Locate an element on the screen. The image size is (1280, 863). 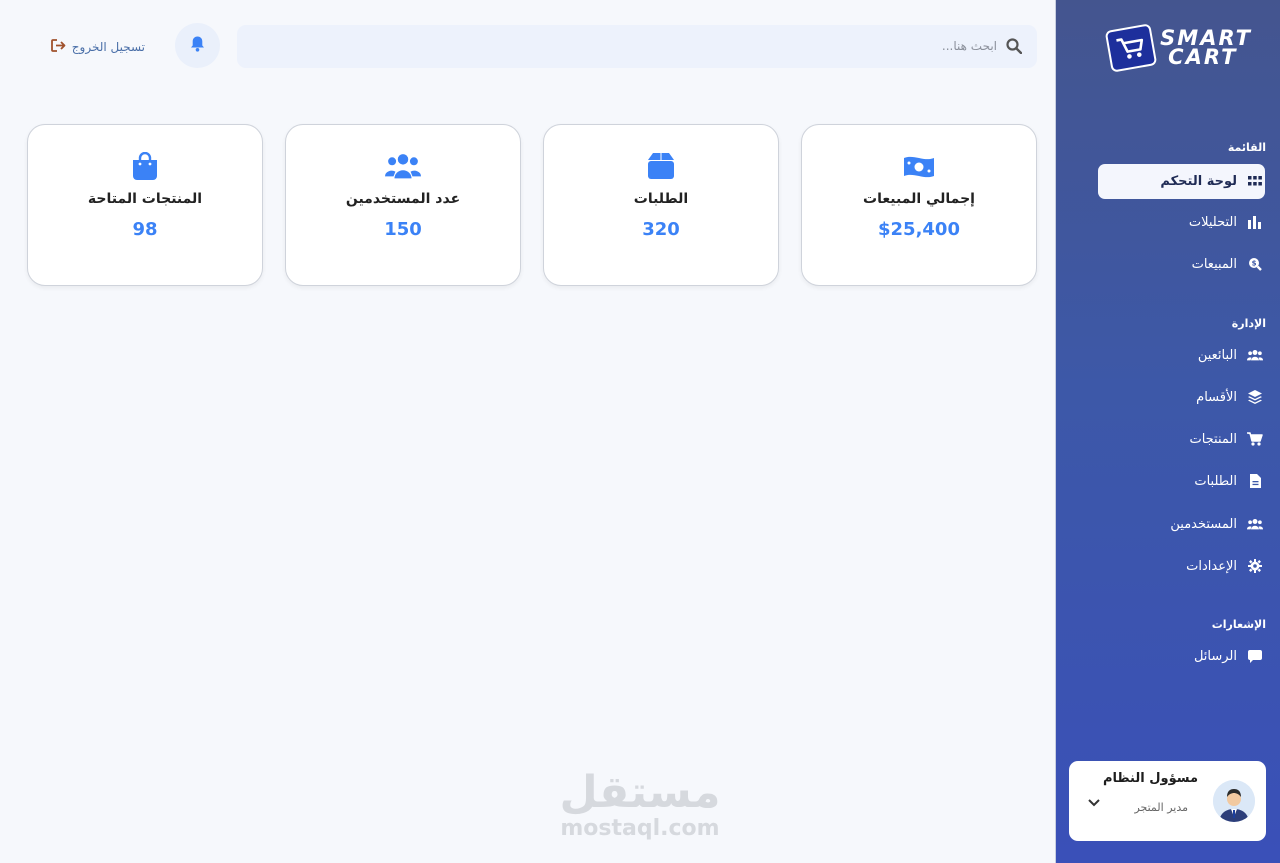
sidebar-item-categories: الأقسام is located at coordinates (1181, 397).